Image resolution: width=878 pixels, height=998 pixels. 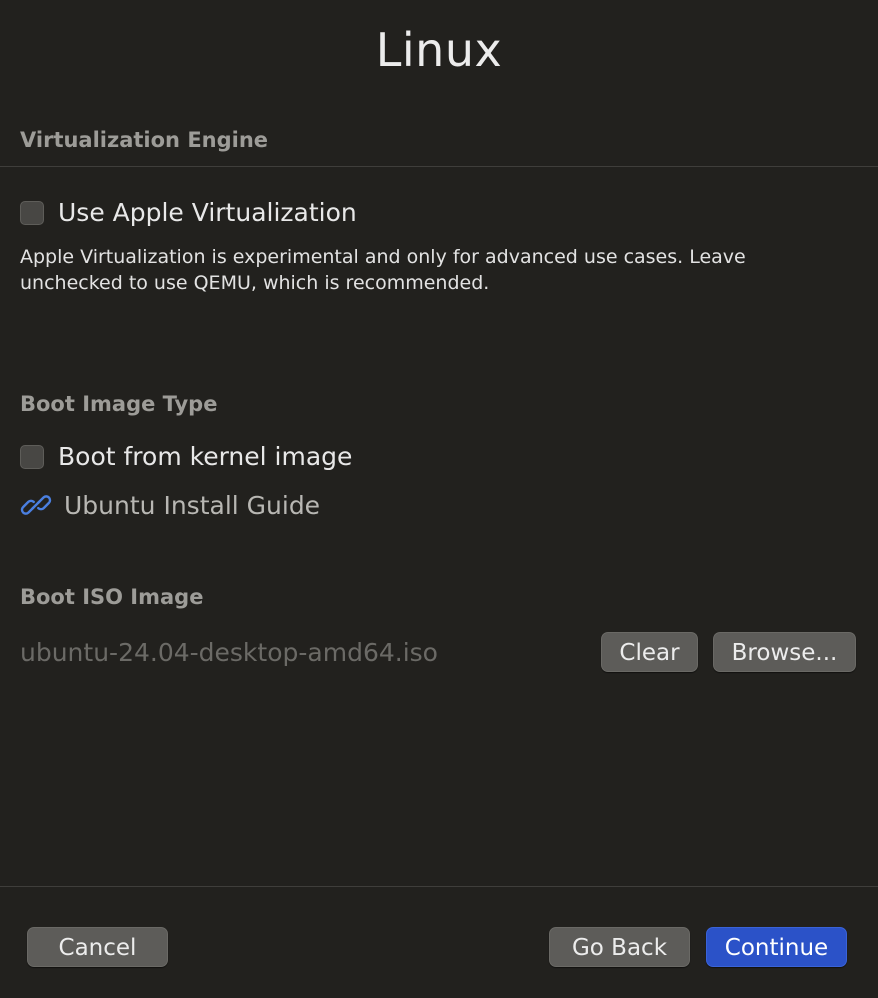 What do you see at coordinates (144, 140) in the screenshot?
I see `virtualization-engine-heading: Virtualization Engine` at bounding box center [144, 140].